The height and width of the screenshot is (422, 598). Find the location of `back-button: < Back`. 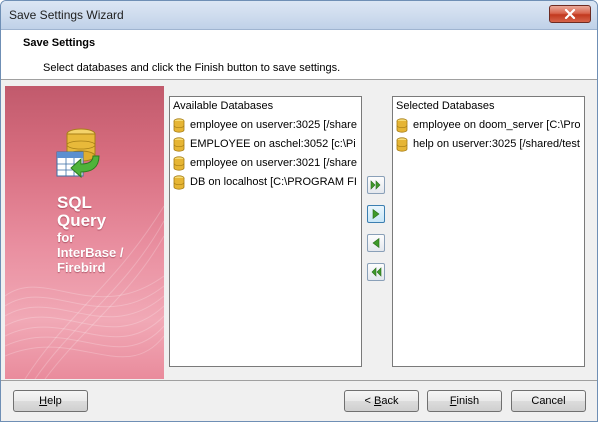

back-button: < Back is located at coordinates (381, 401).